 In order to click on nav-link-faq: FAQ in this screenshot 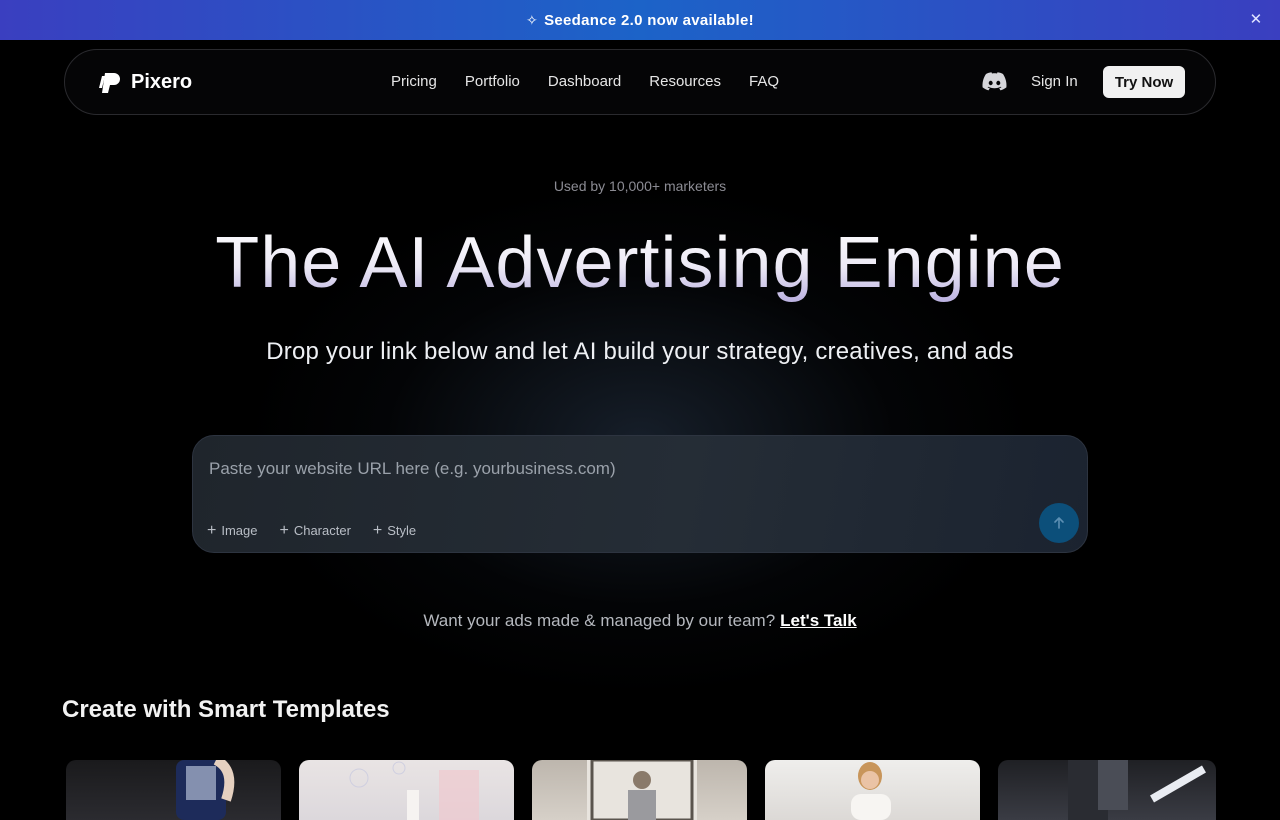, I will do `click(764, 81)`.